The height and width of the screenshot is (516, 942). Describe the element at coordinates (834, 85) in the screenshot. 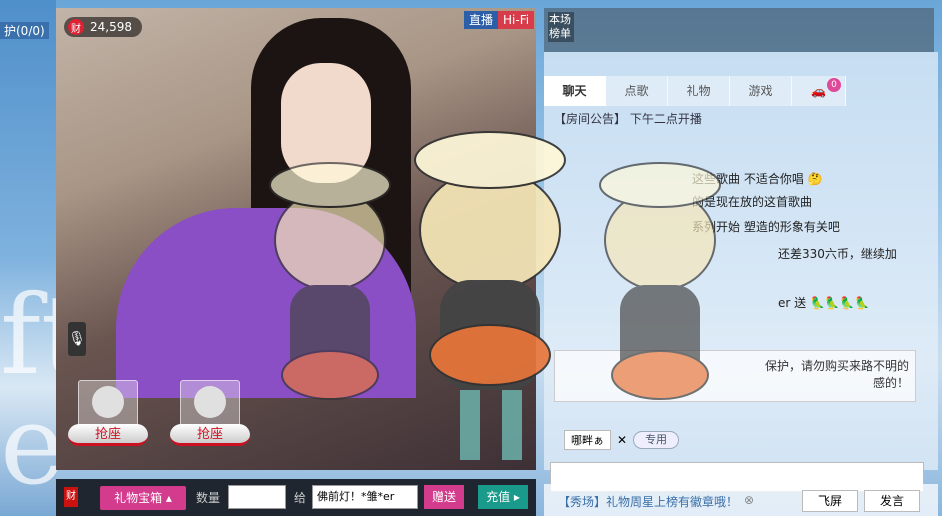

I see `car-badge: 0` at that location.